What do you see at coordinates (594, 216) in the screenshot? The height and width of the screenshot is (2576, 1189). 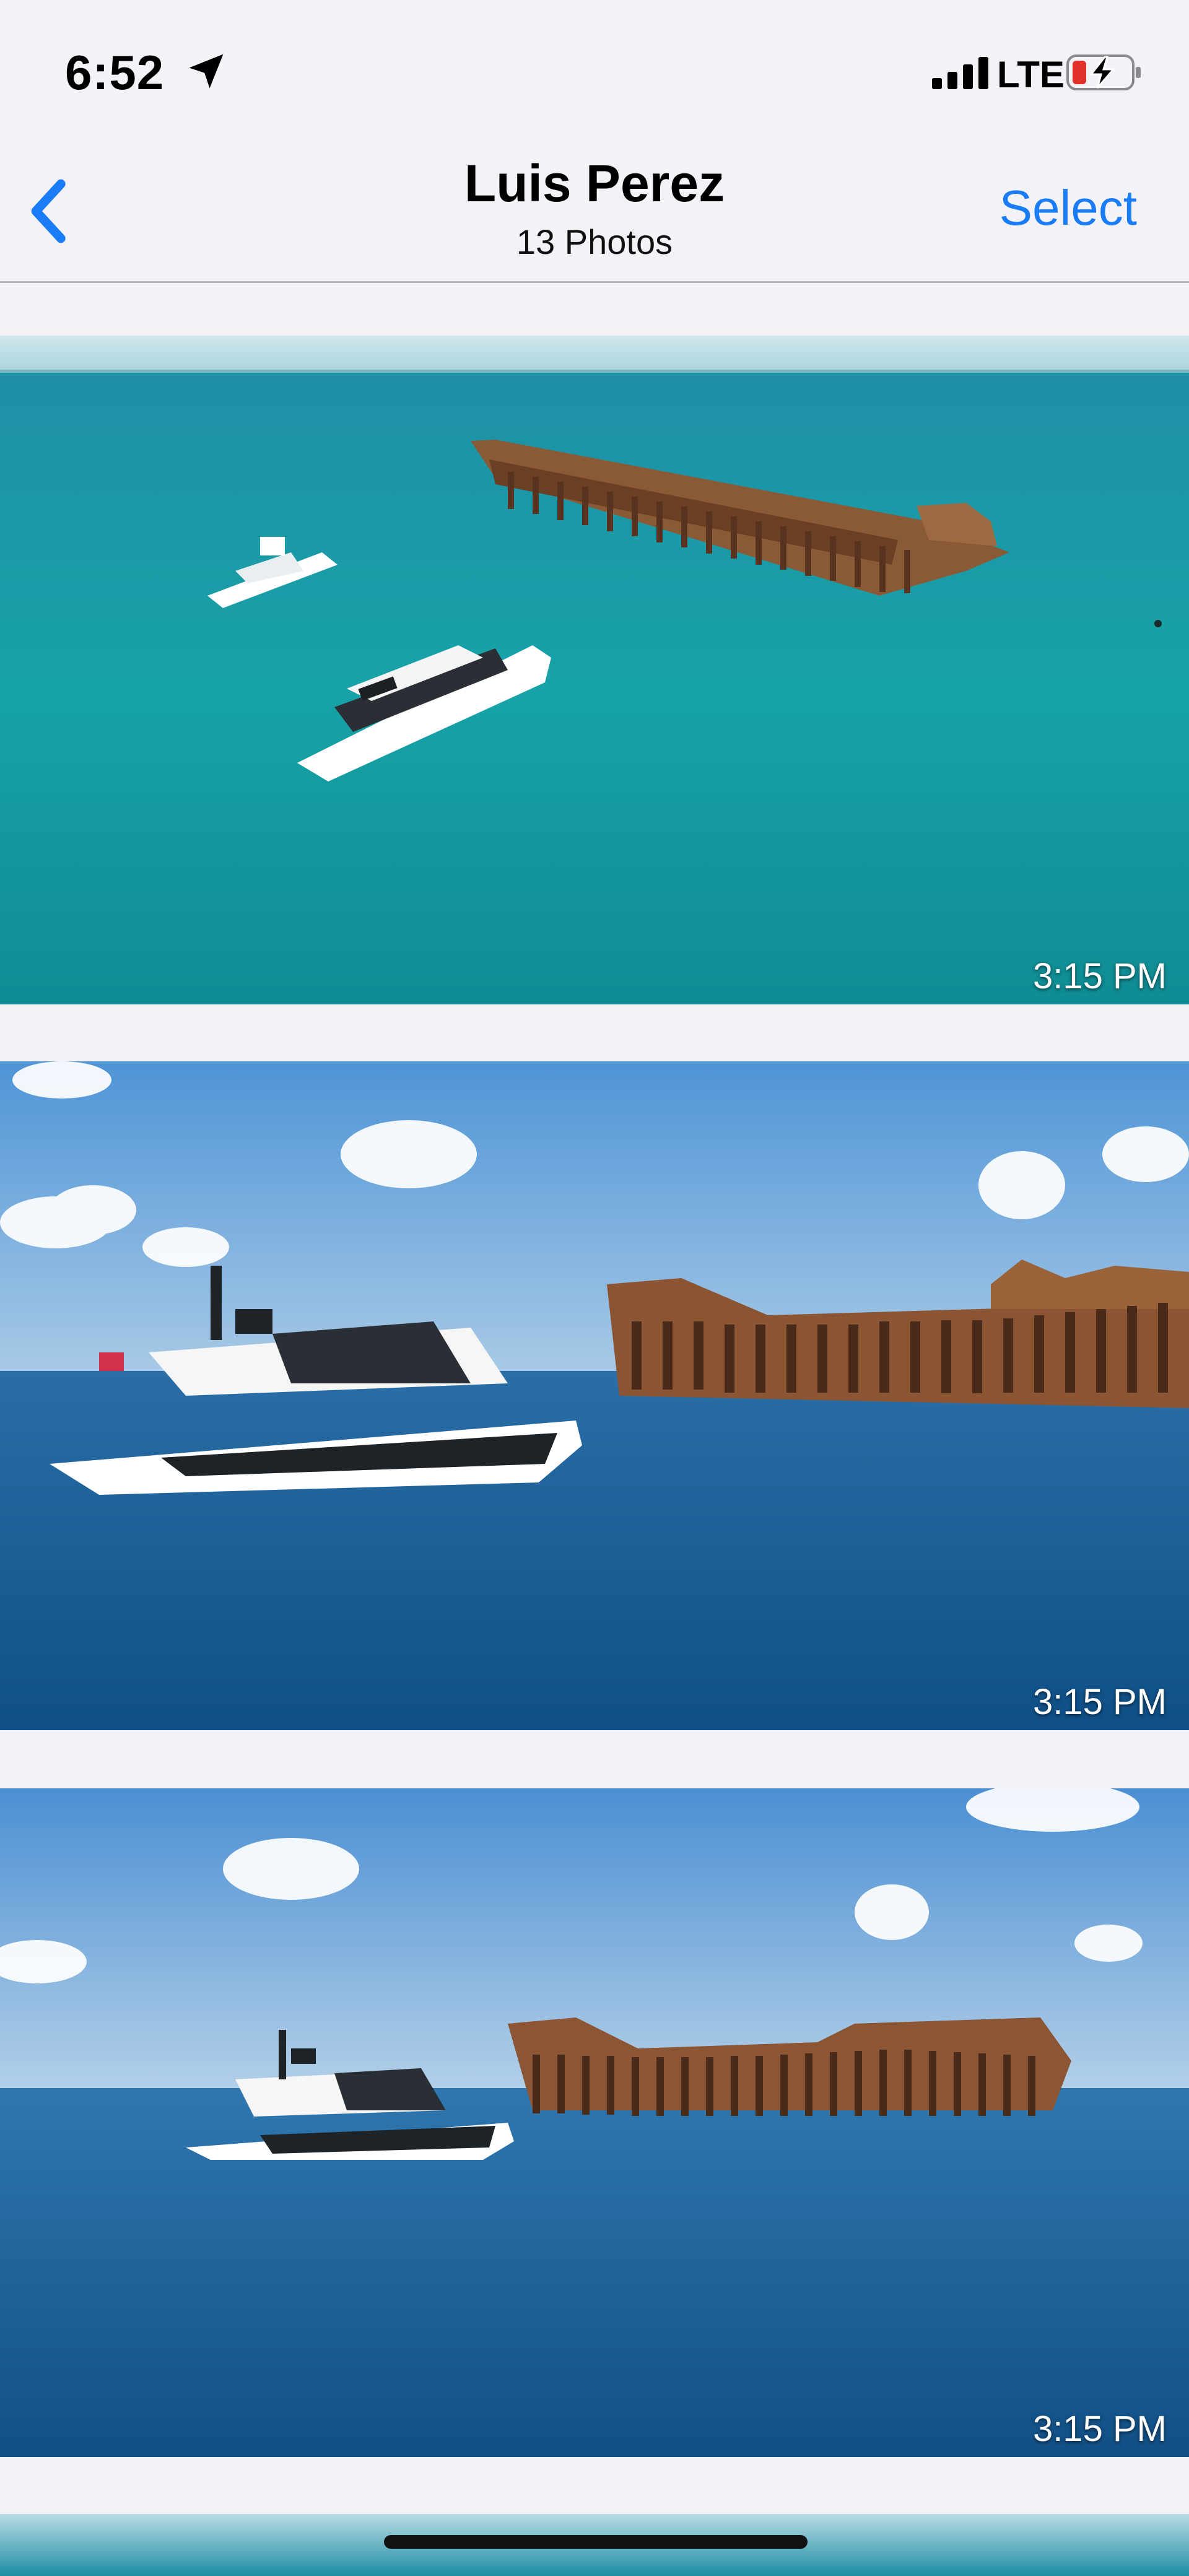 I see `navigation-bar: Luis Perez 13 Photos Select` at bounding box center [594, 216].